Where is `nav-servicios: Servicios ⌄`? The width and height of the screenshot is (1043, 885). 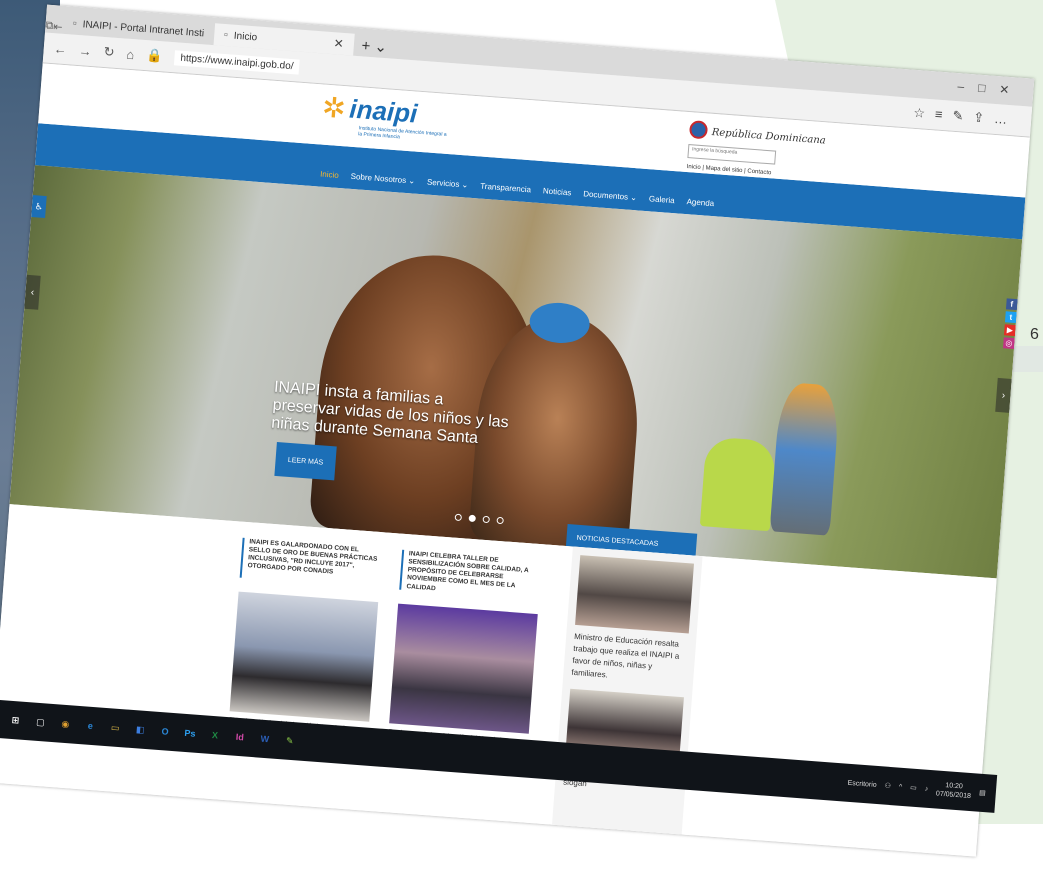
nav-servicios: Servicios ⌄ is located at coordinates (448, 184).